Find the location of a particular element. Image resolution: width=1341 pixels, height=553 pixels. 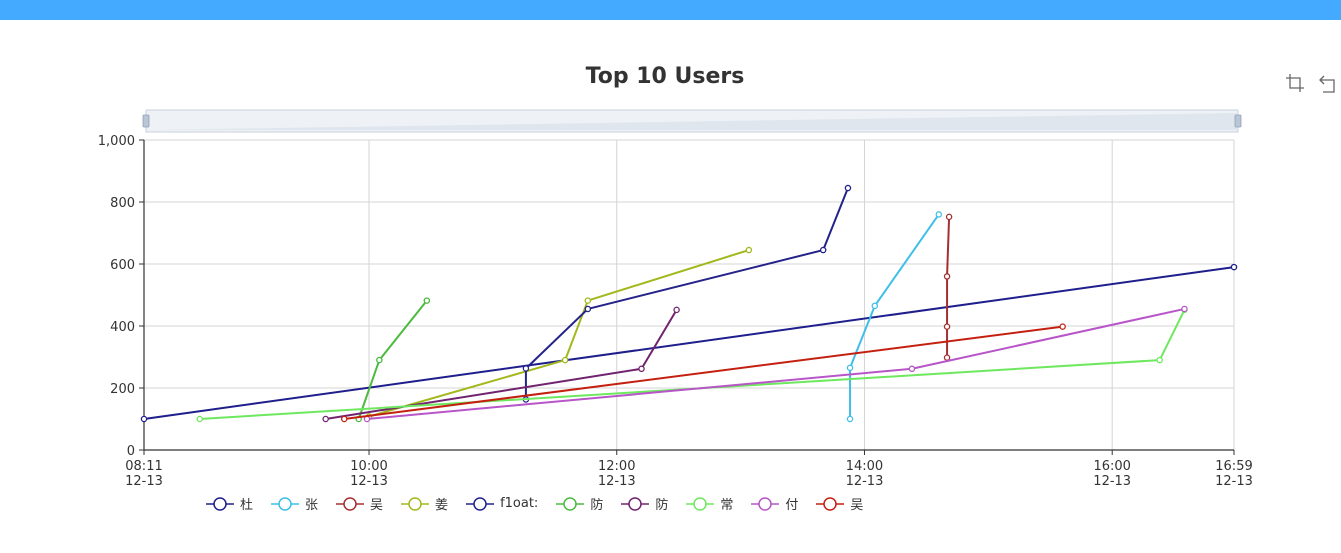

legend: 杜 张 吴 姜 f1oat: 防 防 常 付 吴 is located at coordinates (542, 503).